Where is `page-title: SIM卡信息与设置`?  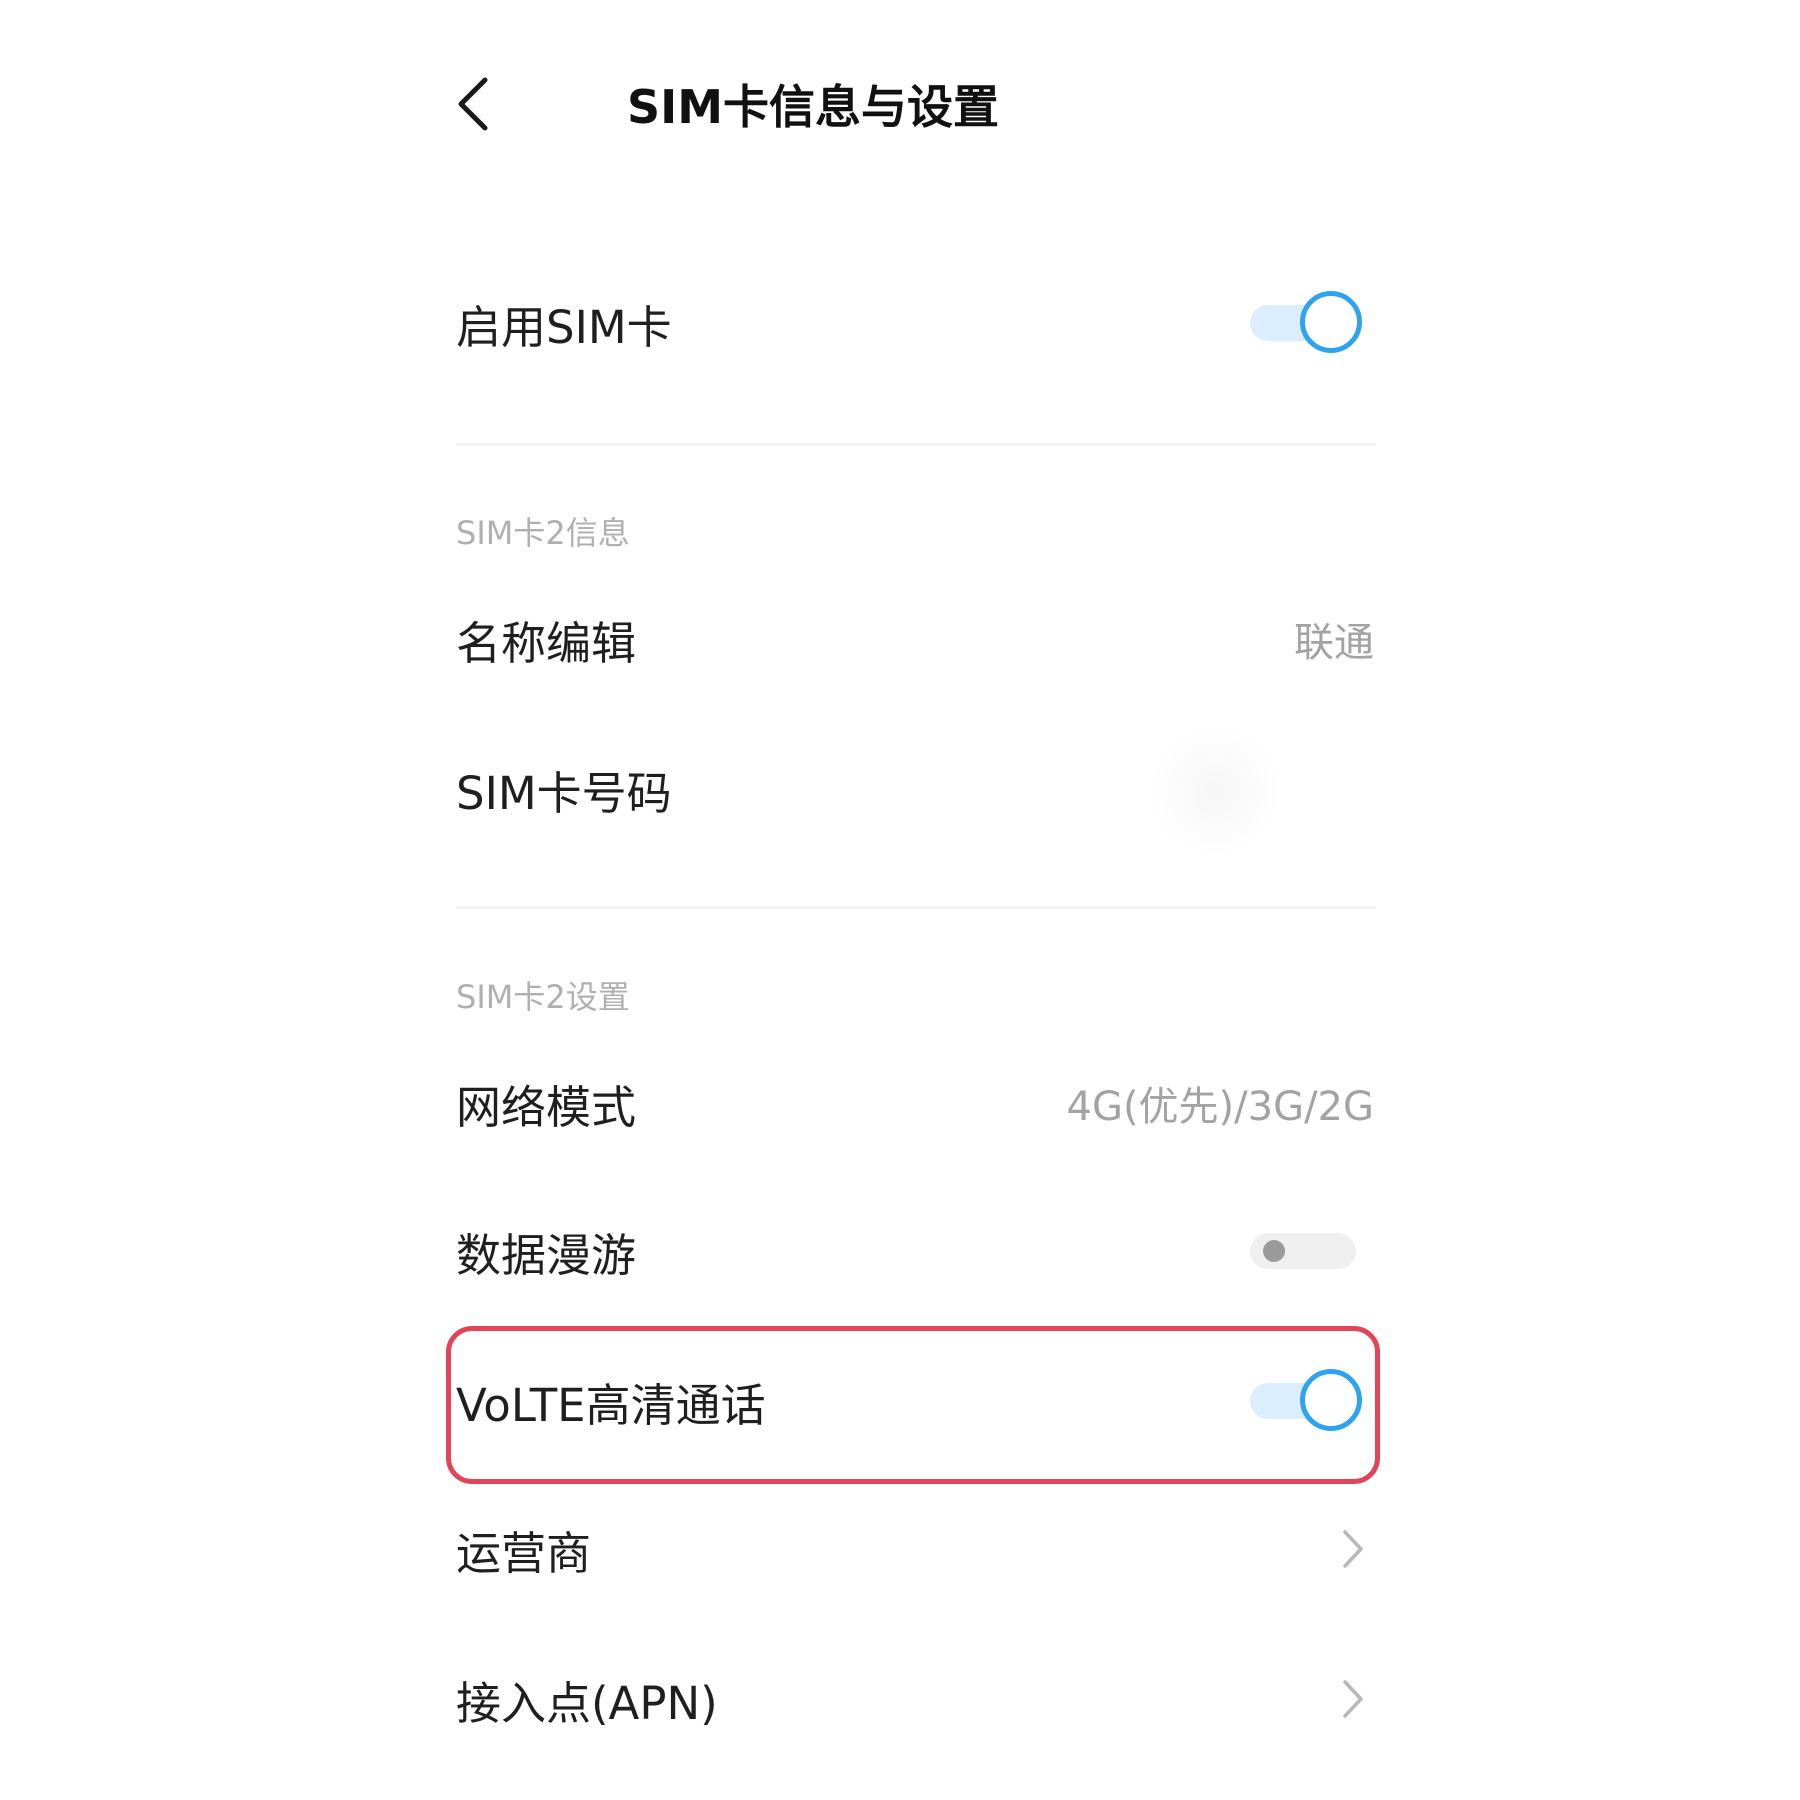
page-title: SIM卡信息与设置 is located at coordinates (813, 107).